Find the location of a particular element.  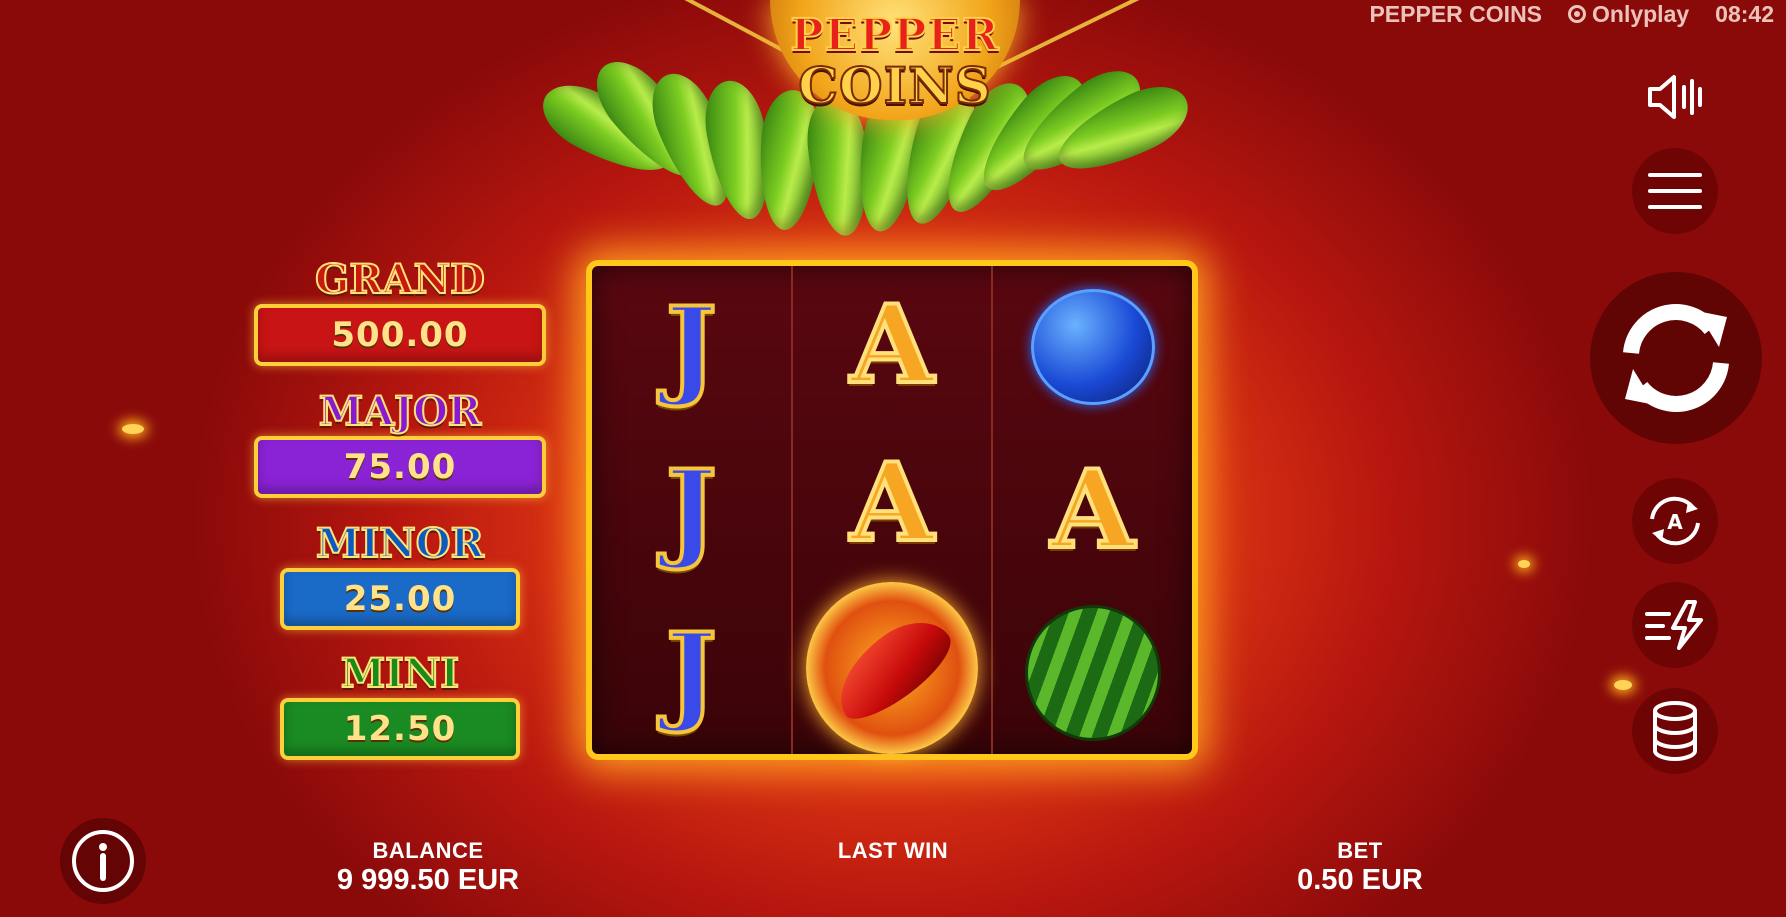

reel-symbol-watermelon is located at coordinates (1092, 672).